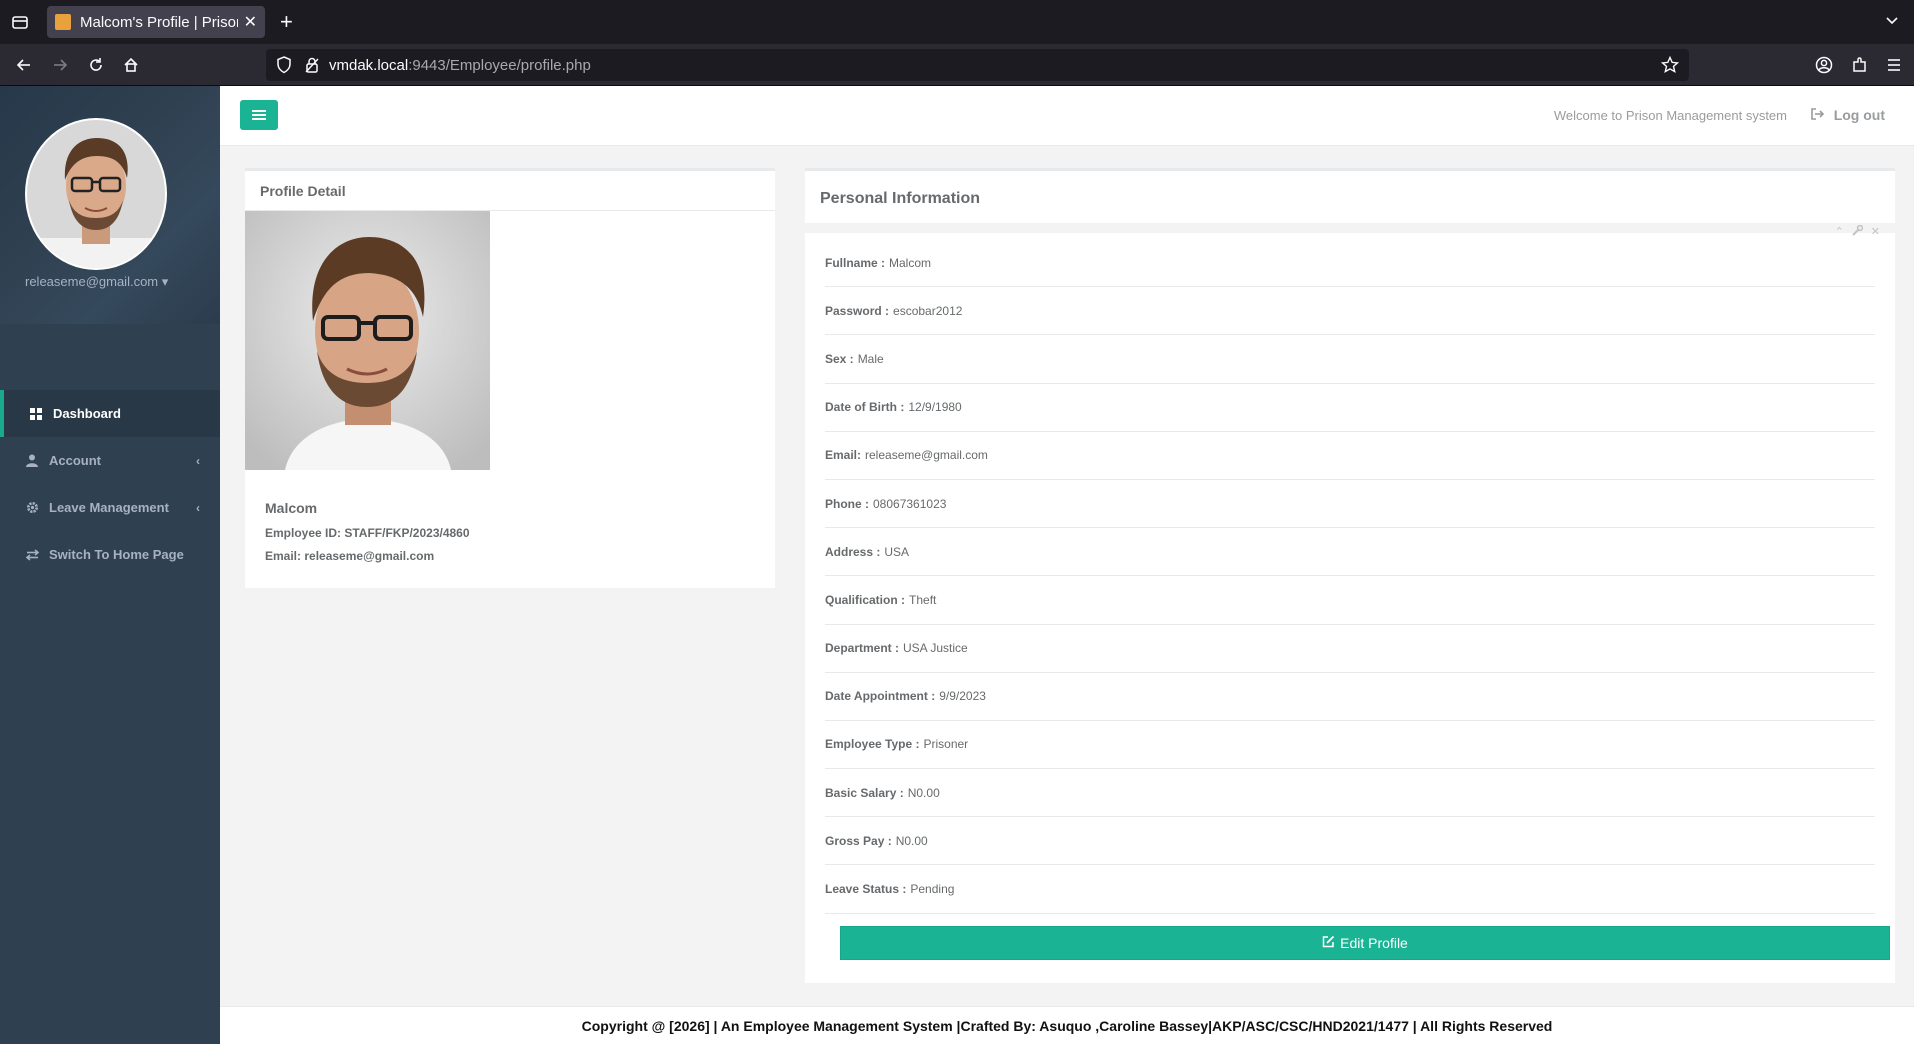 This screenshot has height=1044, width=1914. What do you see at coordinates (350, 556) in the screenshot?
I see `employee-email: Email: releaseme@gmail.com` at bounding box center [350, 556].